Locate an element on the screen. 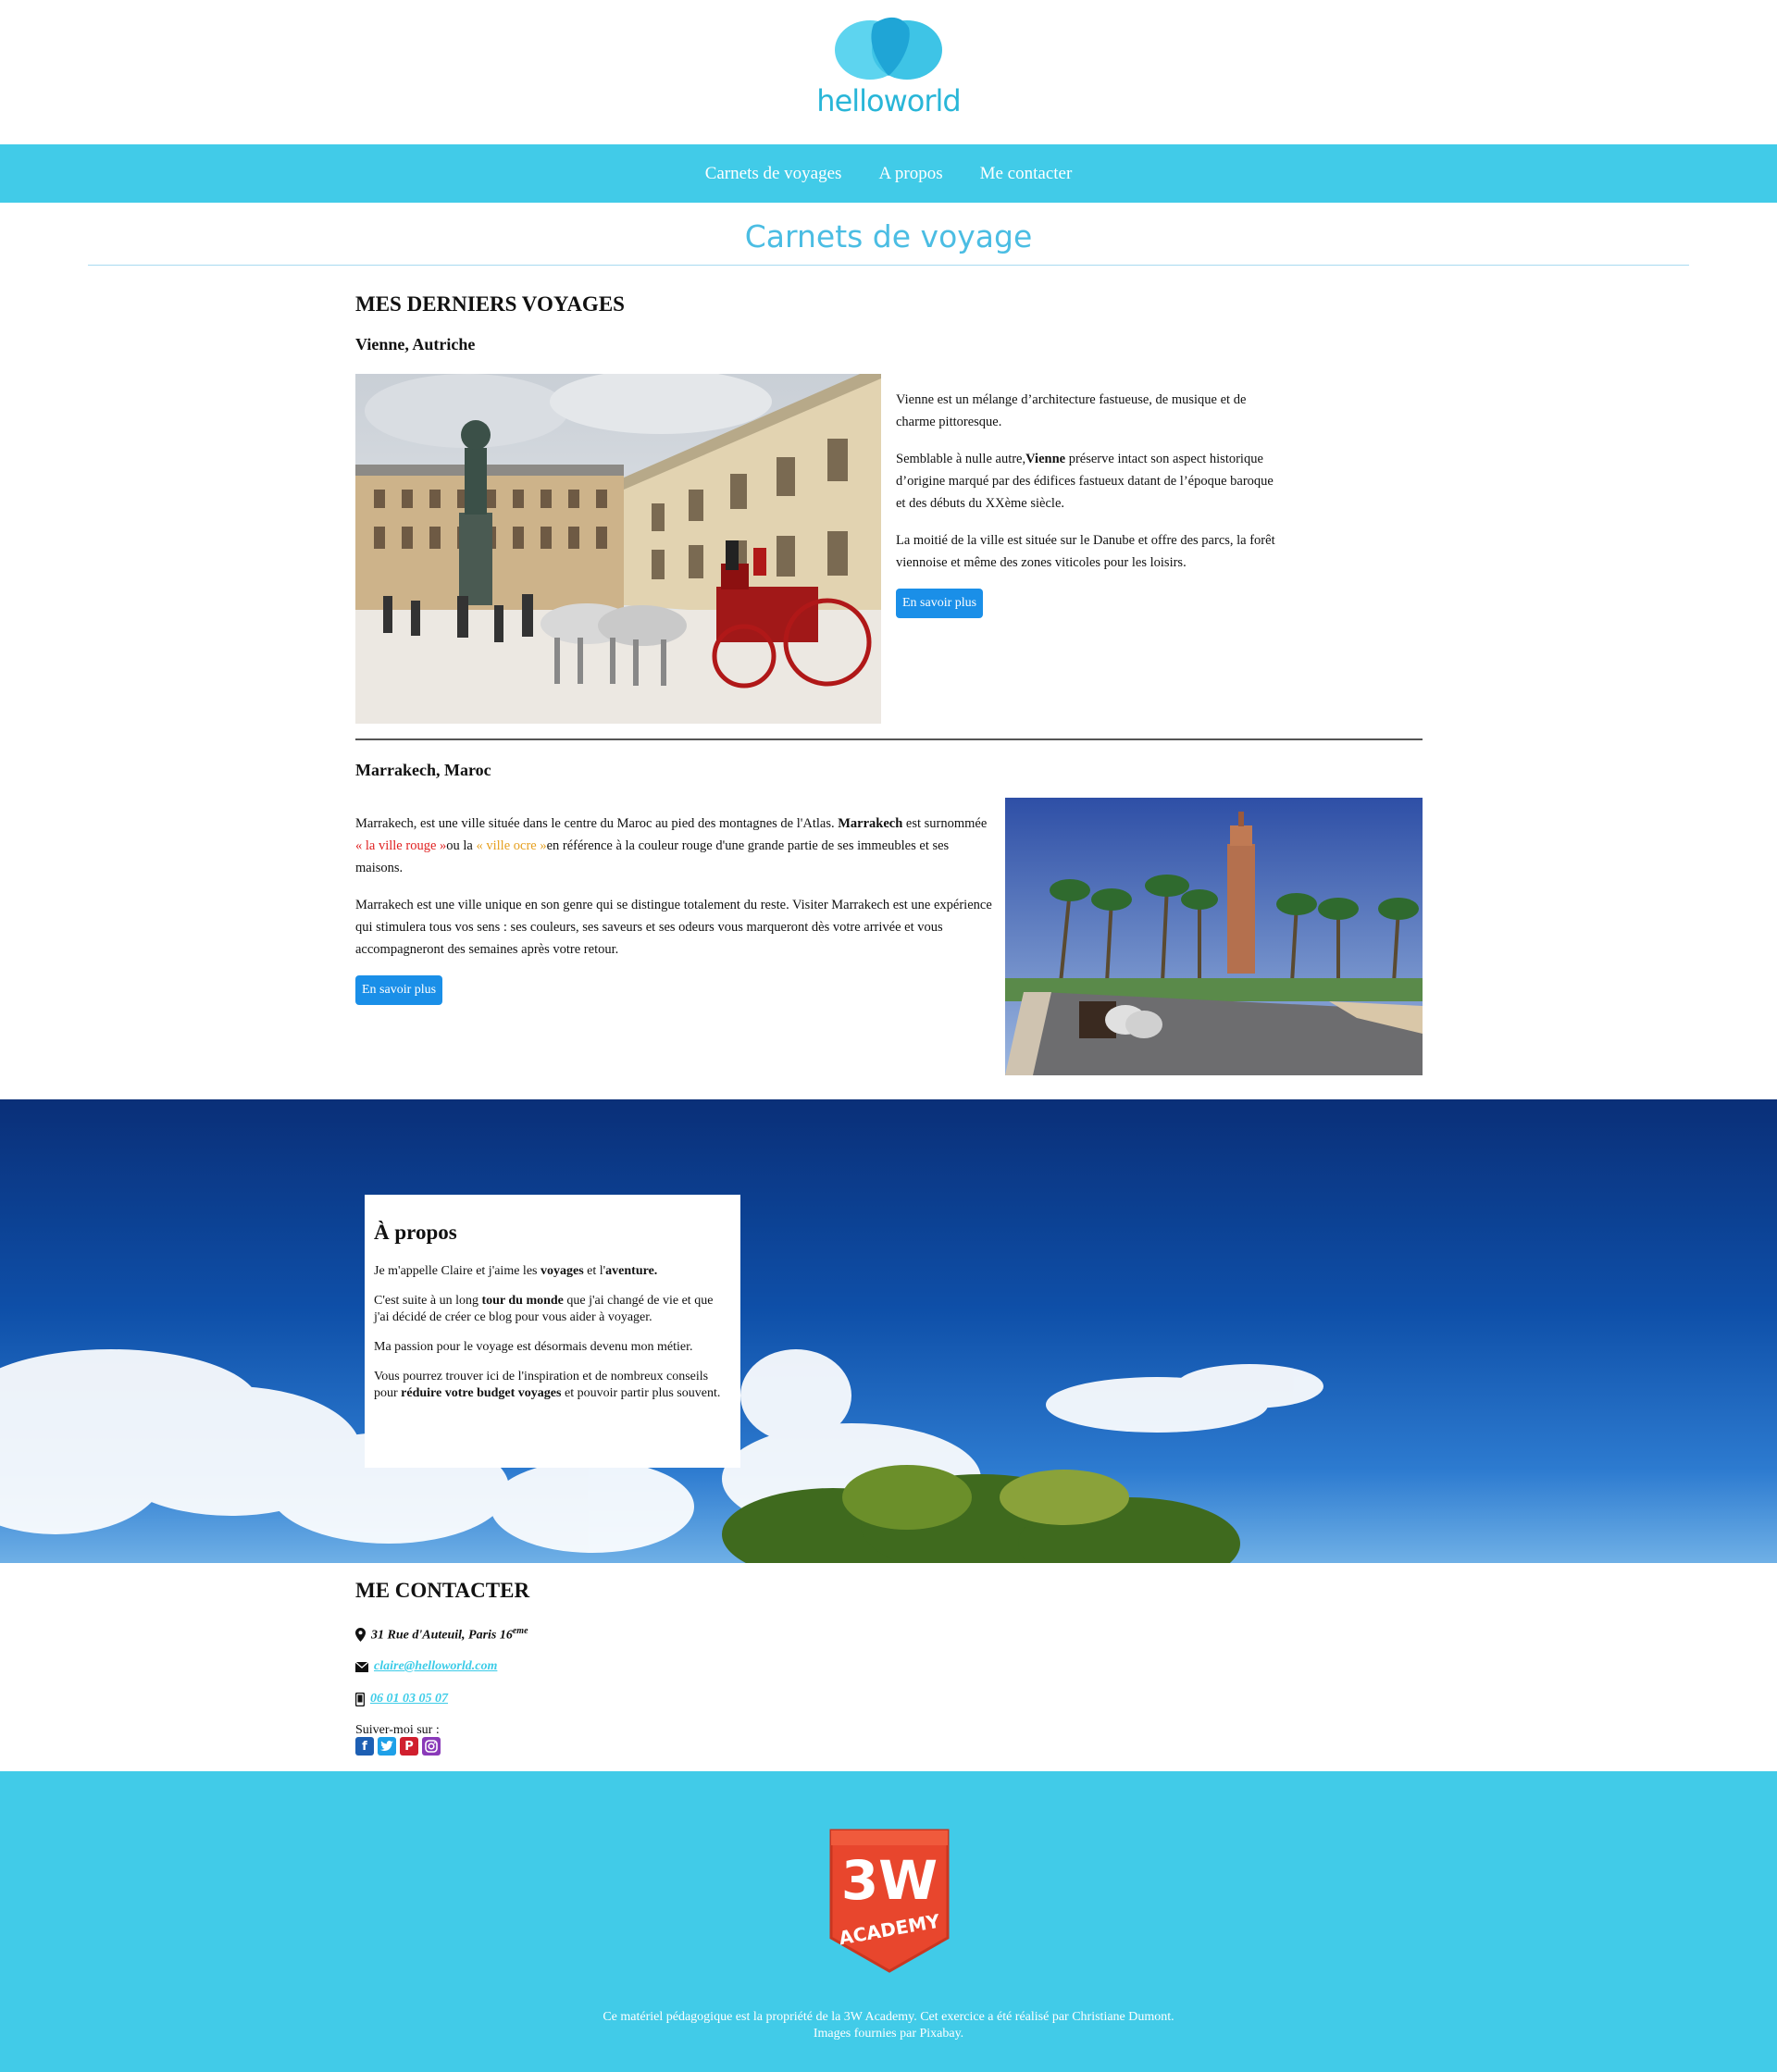 The width and height of the screenshot is (1777, 2072). nav-a-propos: A propos is located at coordinates (910, 174).